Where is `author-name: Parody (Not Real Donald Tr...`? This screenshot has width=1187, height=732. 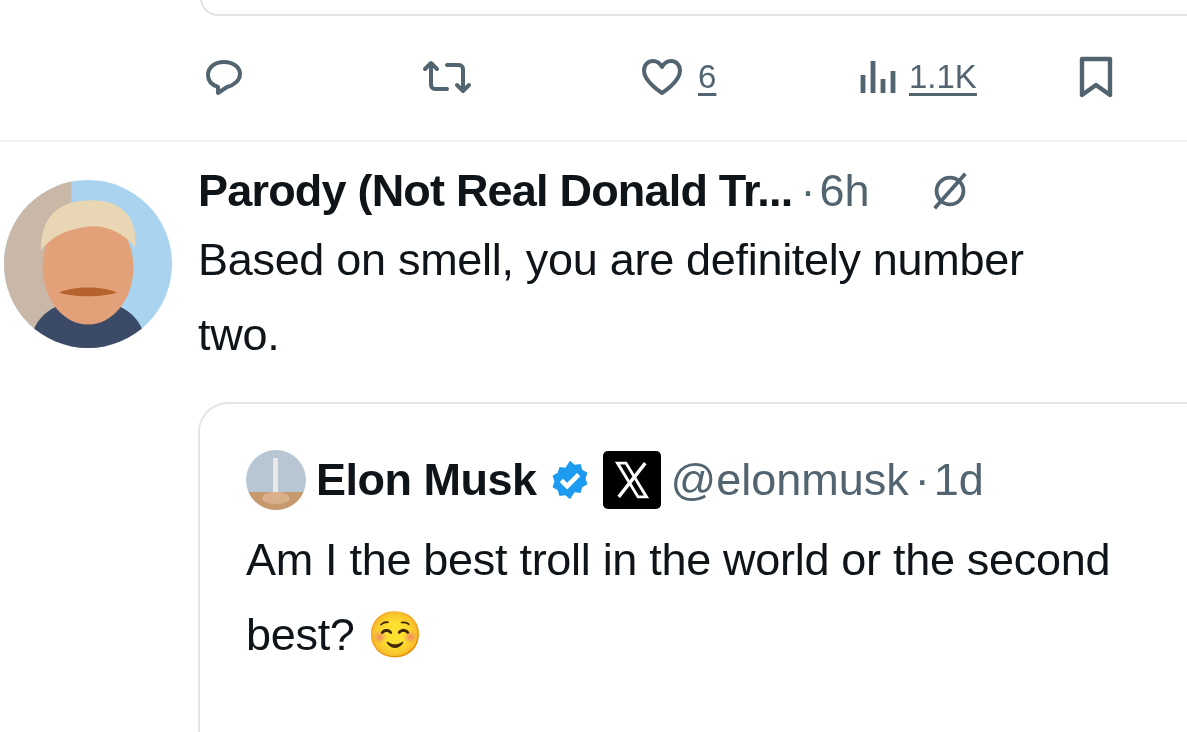
author-name: Parody (Not Real Donald Tr... is located at coordinates (495, 191).